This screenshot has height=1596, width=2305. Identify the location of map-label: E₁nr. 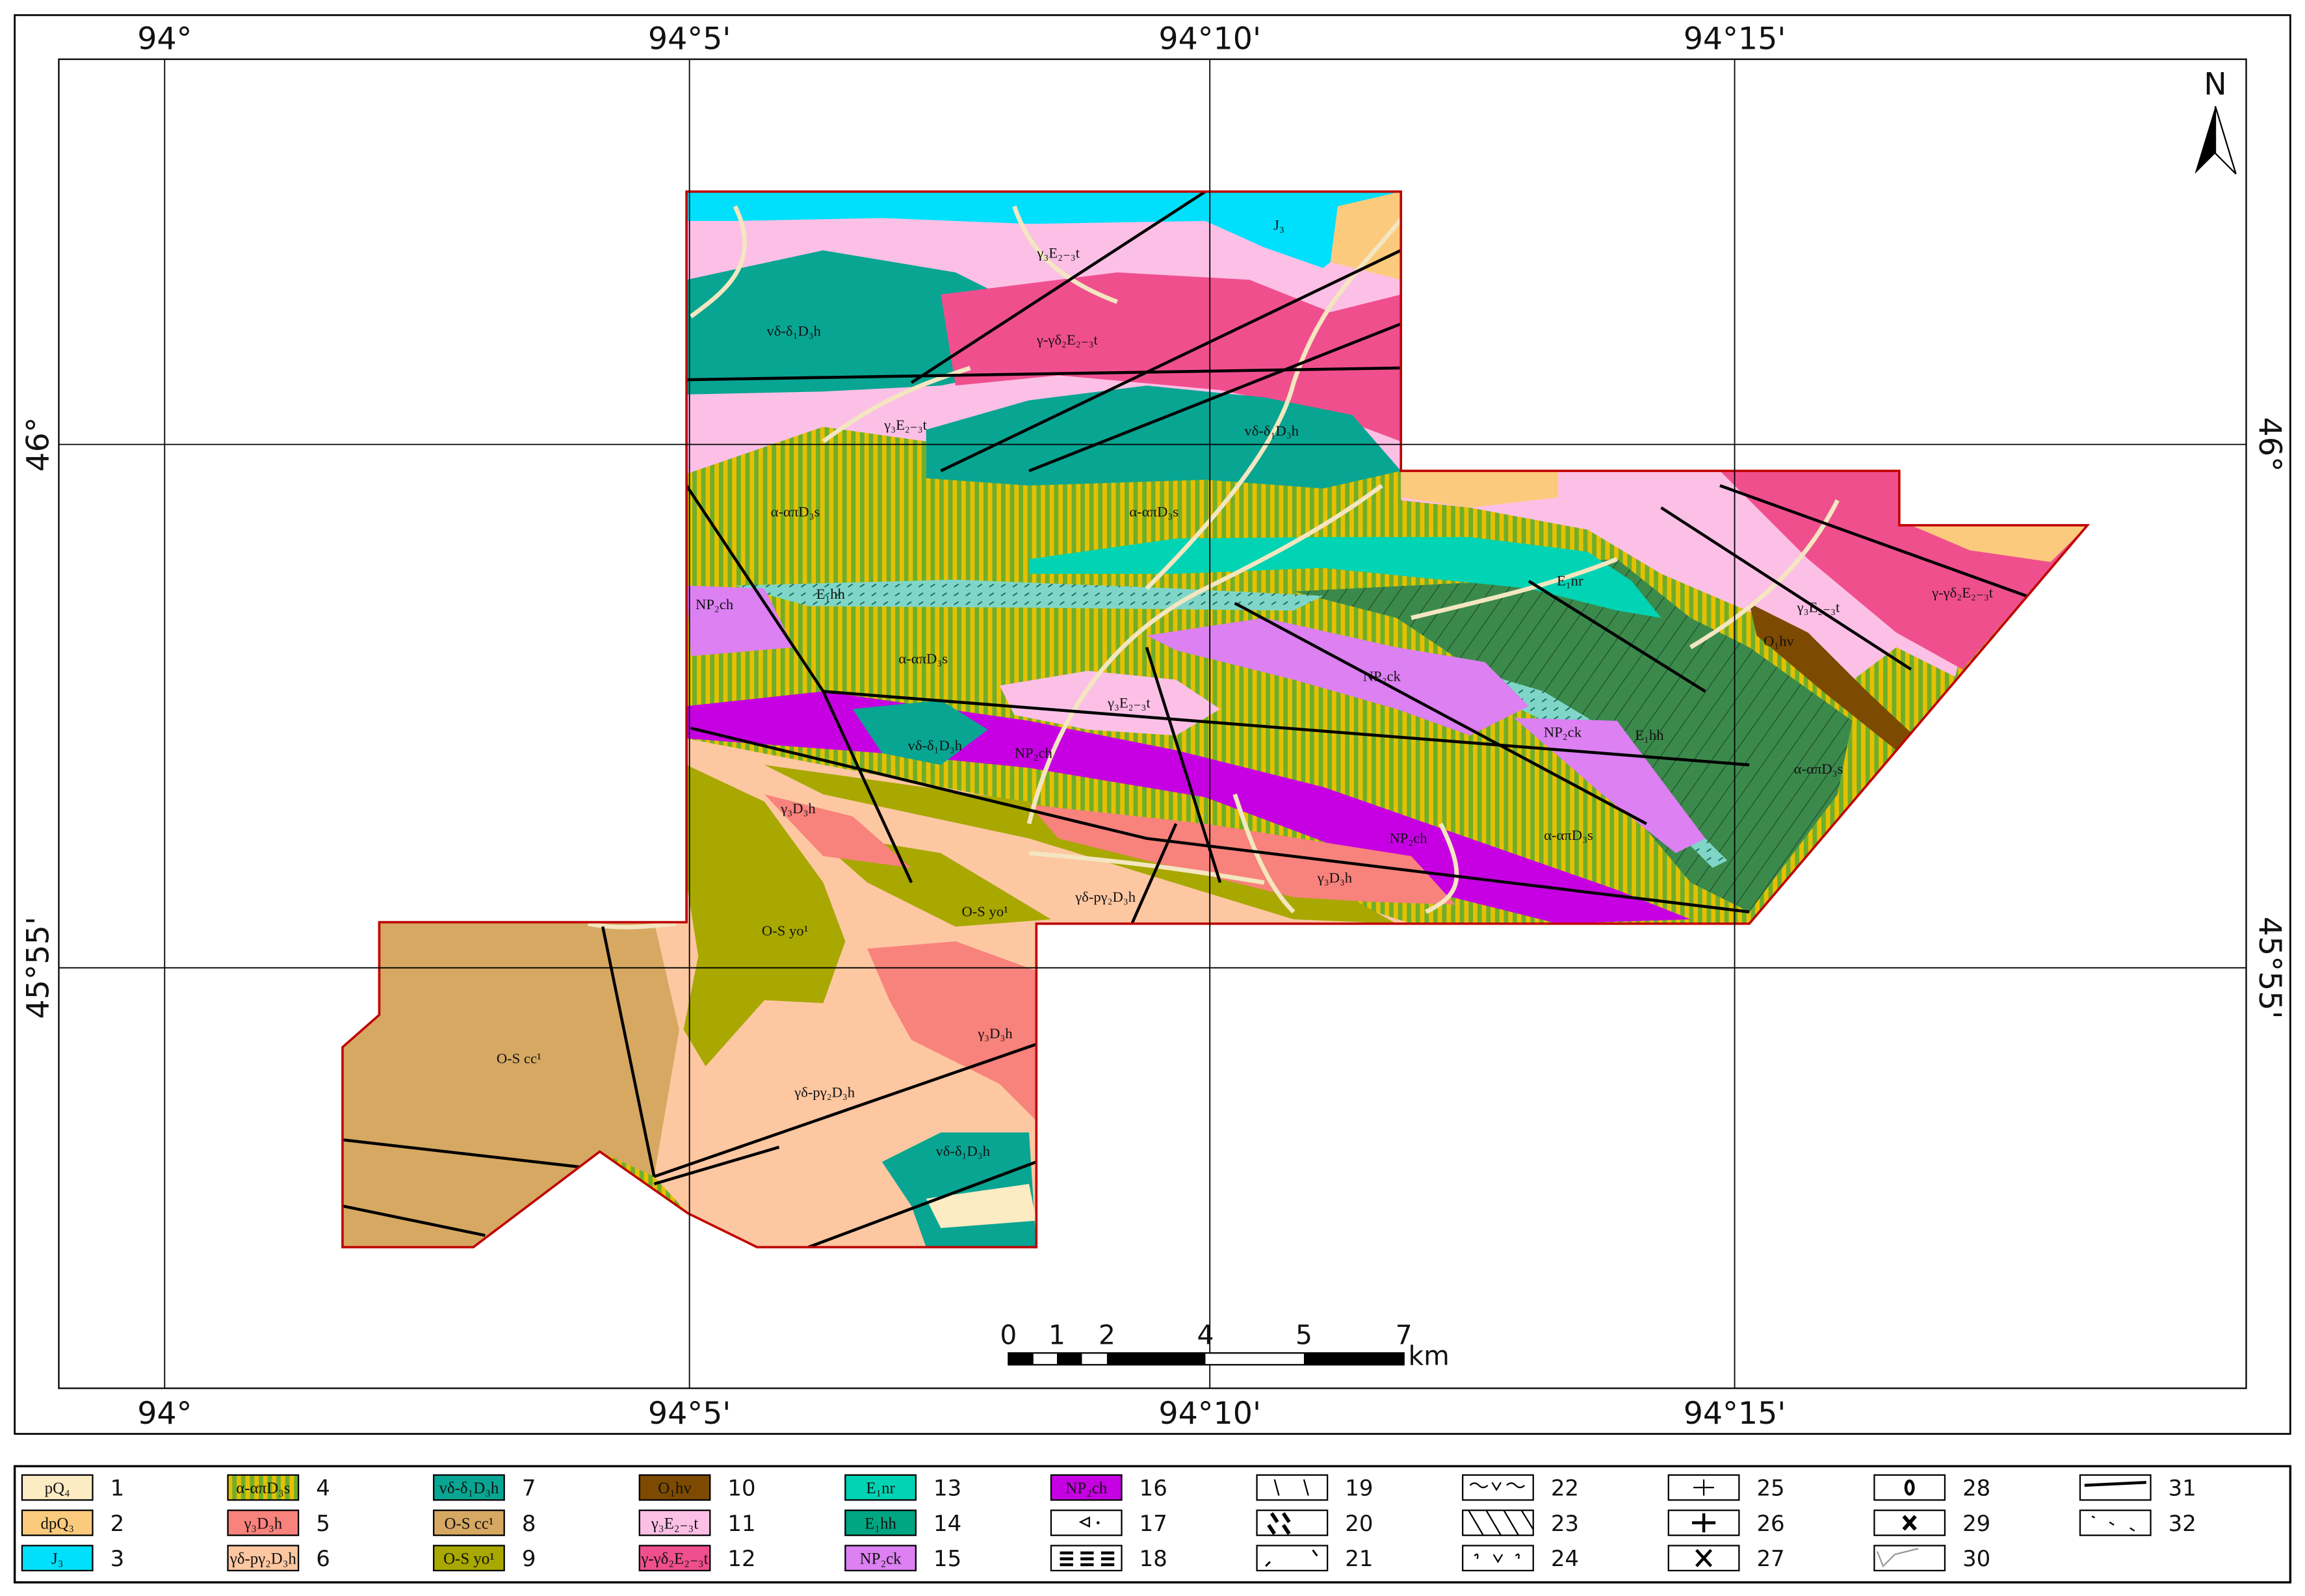
(1570, 581).